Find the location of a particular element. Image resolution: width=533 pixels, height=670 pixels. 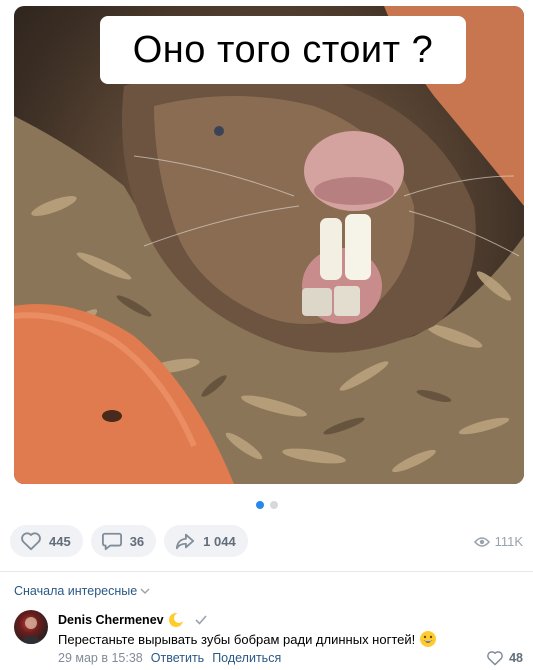

post-caption: Оно того стоит ? is located at coordinates (283, 50).